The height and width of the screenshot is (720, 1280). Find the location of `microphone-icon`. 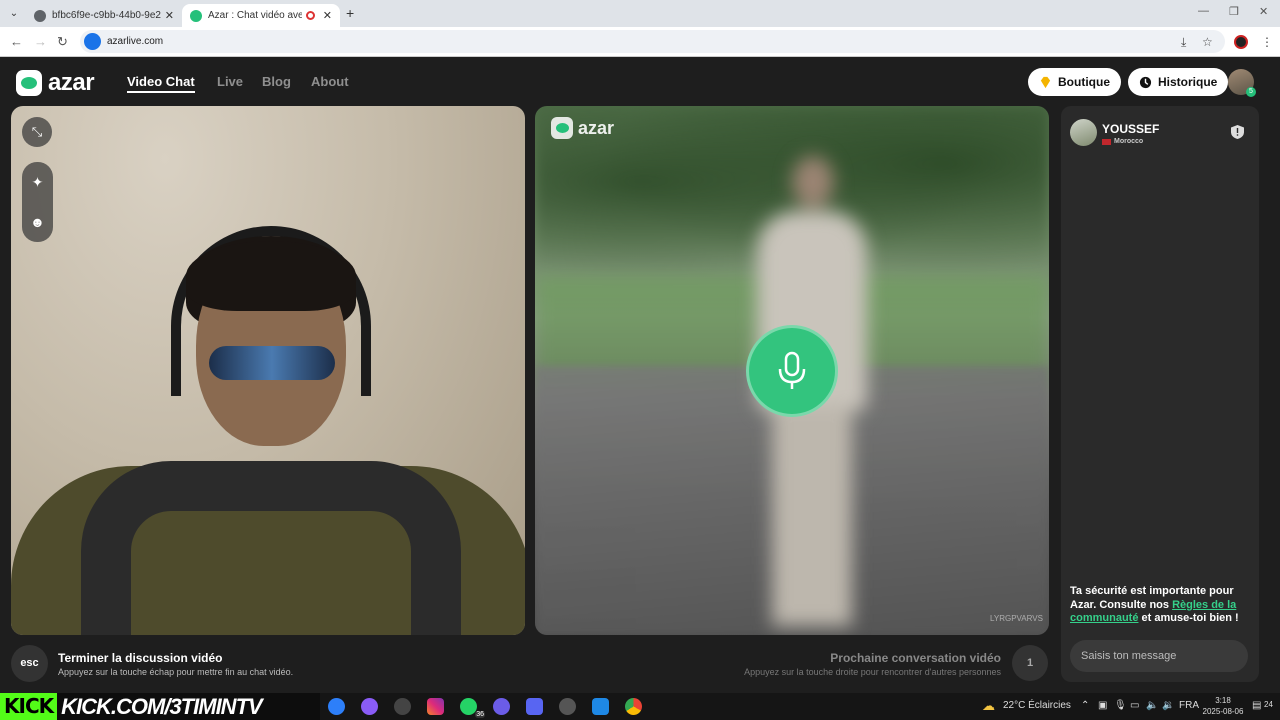

microphone-icon is located at coordinates (792, 370).